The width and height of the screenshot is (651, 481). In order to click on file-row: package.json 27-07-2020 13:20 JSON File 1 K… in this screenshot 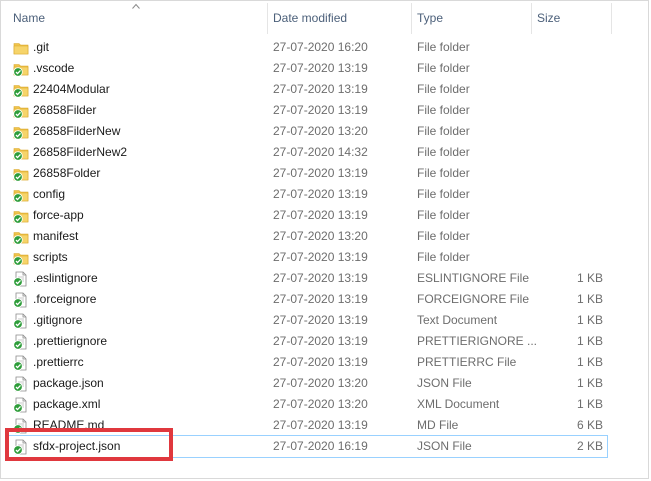, I will do `click(307, 383)`.